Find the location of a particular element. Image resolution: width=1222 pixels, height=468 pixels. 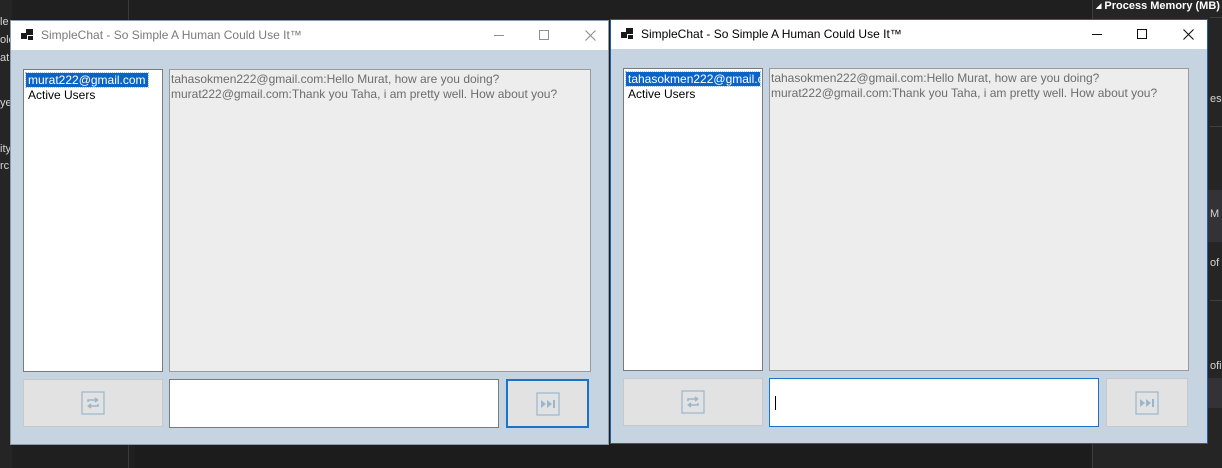

collapse-triangle-icon: ◢ is located at coordinates (1099, 6).